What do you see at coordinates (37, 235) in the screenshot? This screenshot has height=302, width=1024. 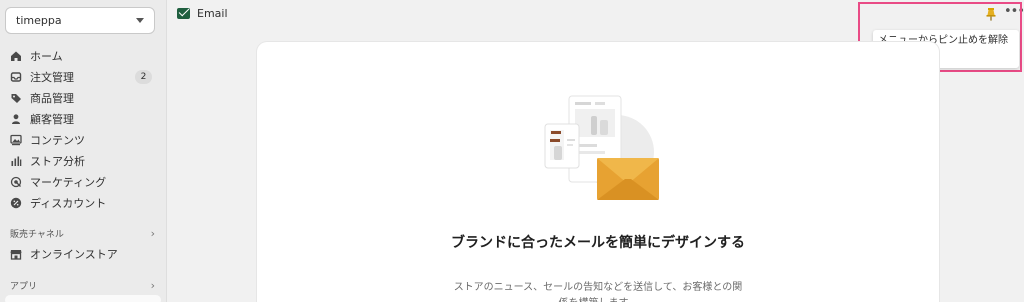 I see `sales-channels-label: 販売チャネル` at bounding box center [37, 235].